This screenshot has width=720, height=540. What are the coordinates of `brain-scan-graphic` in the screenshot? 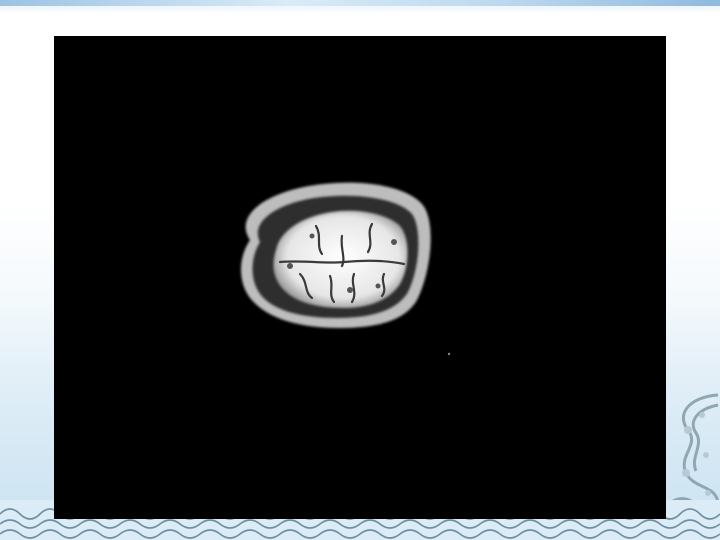 It's located at (346, 269).